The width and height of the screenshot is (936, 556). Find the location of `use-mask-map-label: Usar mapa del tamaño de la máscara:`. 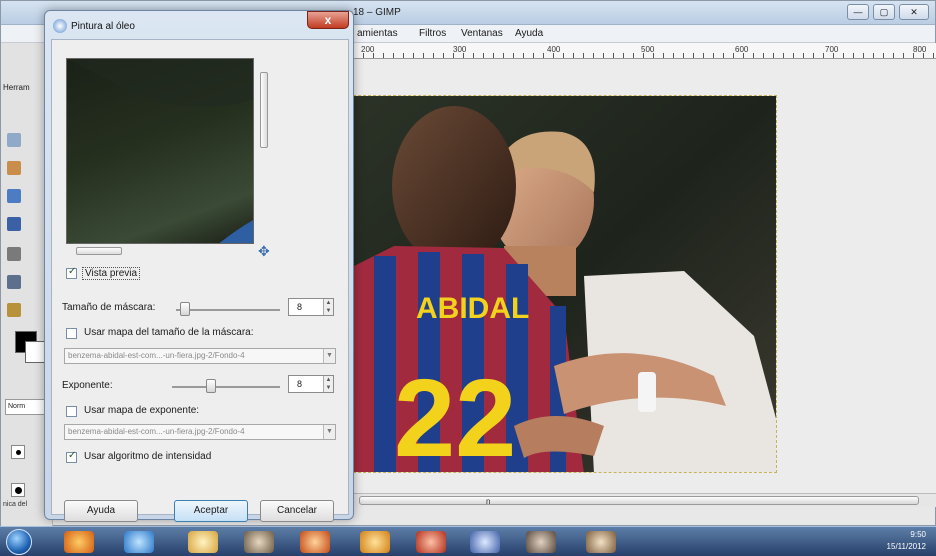

use-mask-map-label: Usar mapa del tamaño de la máscara: is located at coordinates (169, 332).